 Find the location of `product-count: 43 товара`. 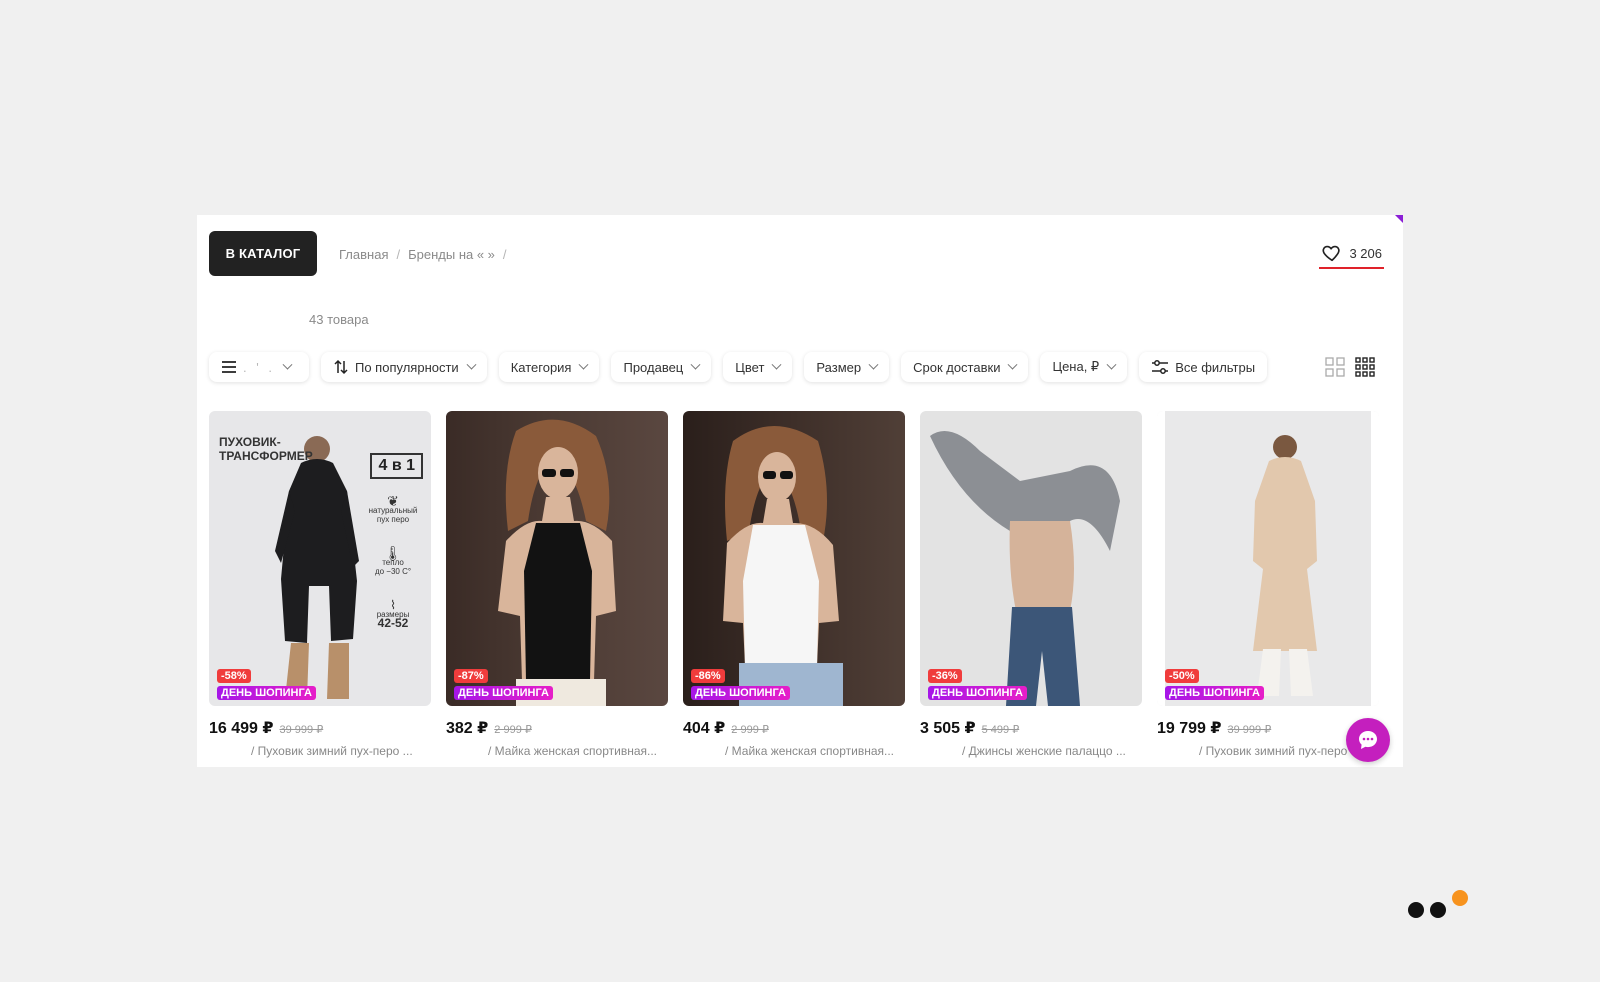

product-count: 43 товара is located at coordinates (339, 319).